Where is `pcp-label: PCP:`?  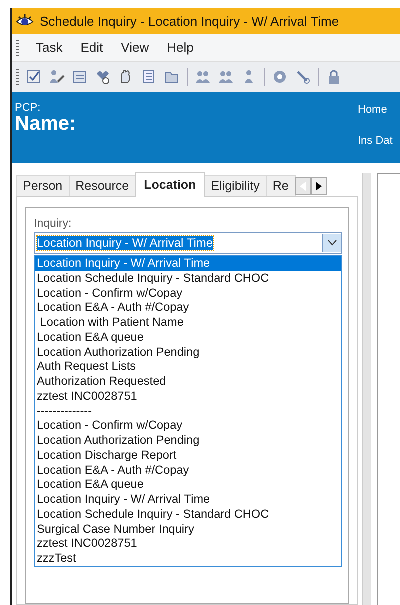 pcp-label: PCP: is located at coordinates (28, 108).